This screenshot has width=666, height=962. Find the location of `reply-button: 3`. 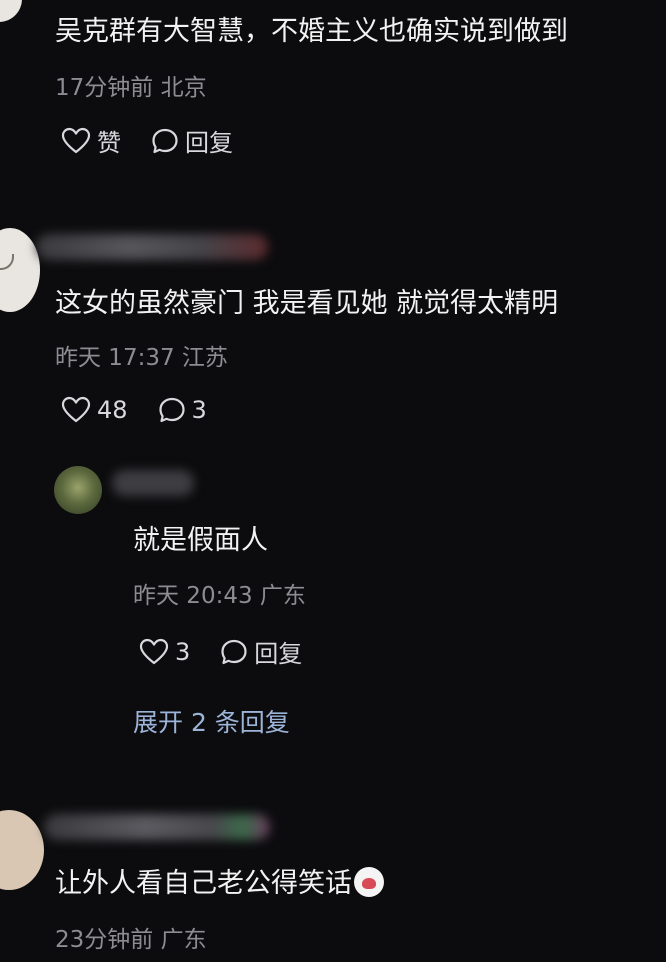

reply-button: 3 is located at coordinates (182, 410).